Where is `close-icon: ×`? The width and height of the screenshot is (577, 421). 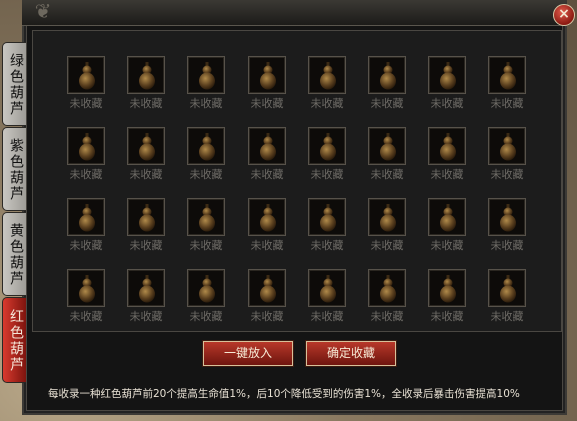
close-icon: × is located at coordinates (564, 14).